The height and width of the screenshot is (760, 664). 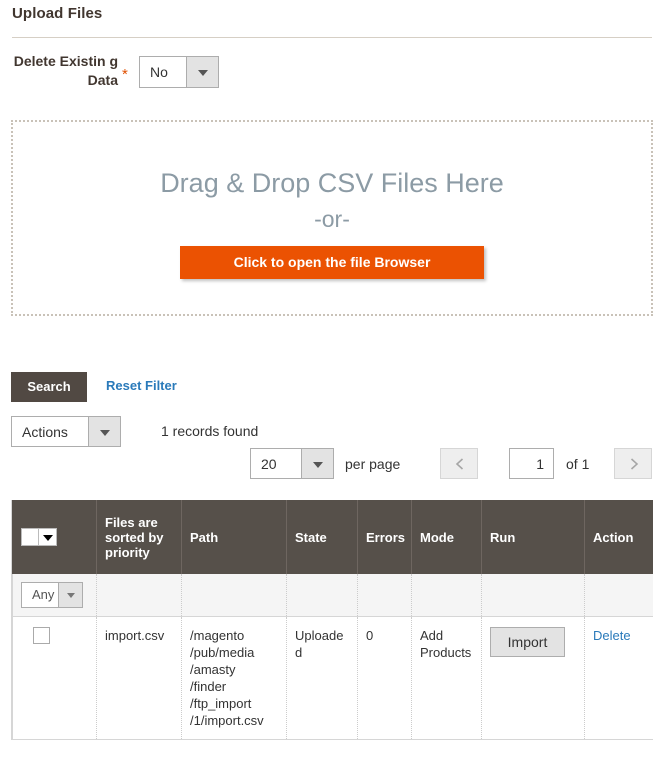 I want to click on required-asterisk: *, so click(x=125, y=74).